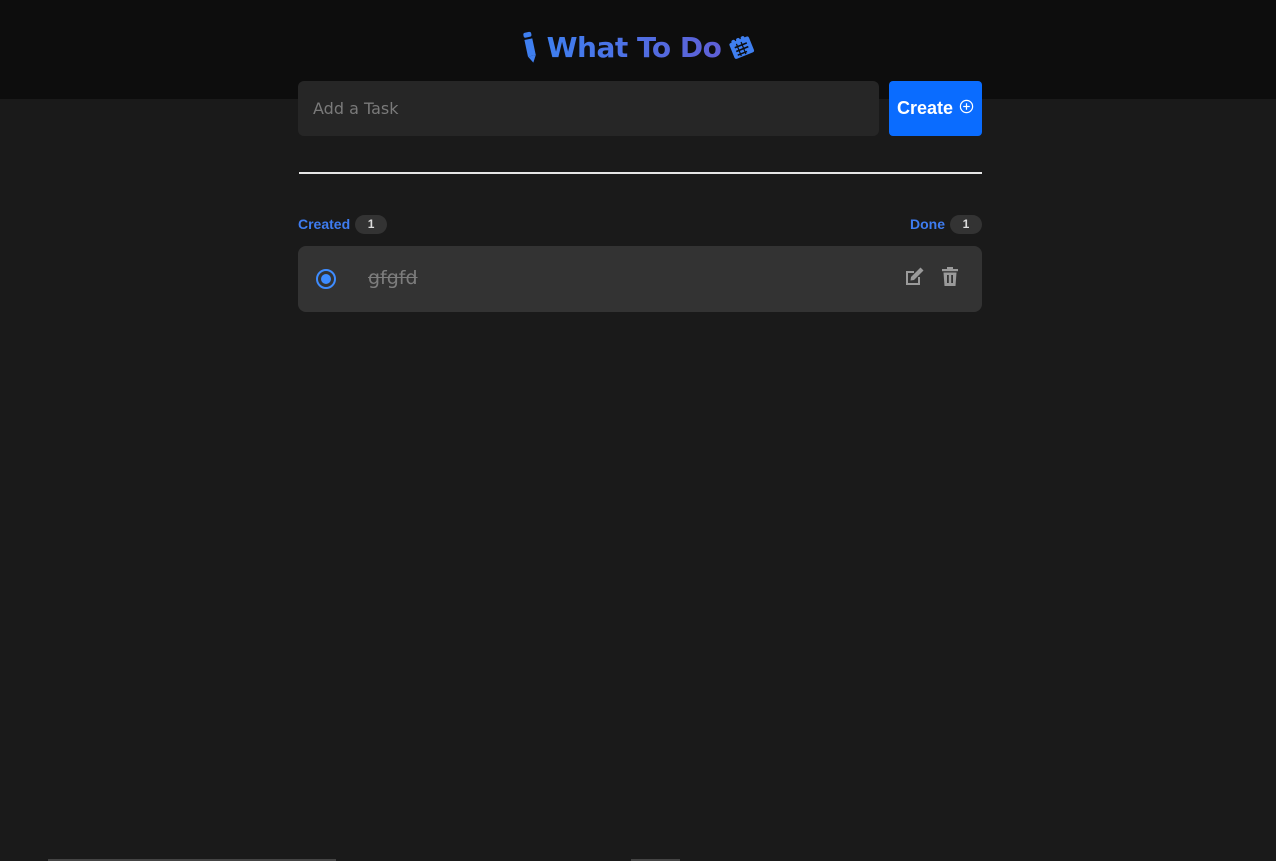  Describe the element at coordinates (966, 224) in the screenshot. I see `done-count-badge: 1` at that location.